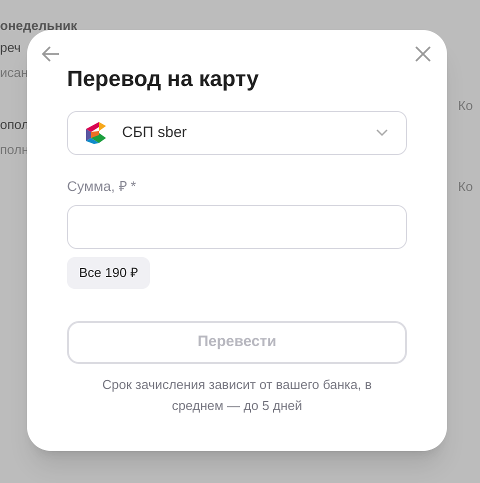  What do you see at coordinates (108, 273) in the screenshot?
I see `quick-amount-chip: Все 190 ₽` at bounding box center [108, 273].